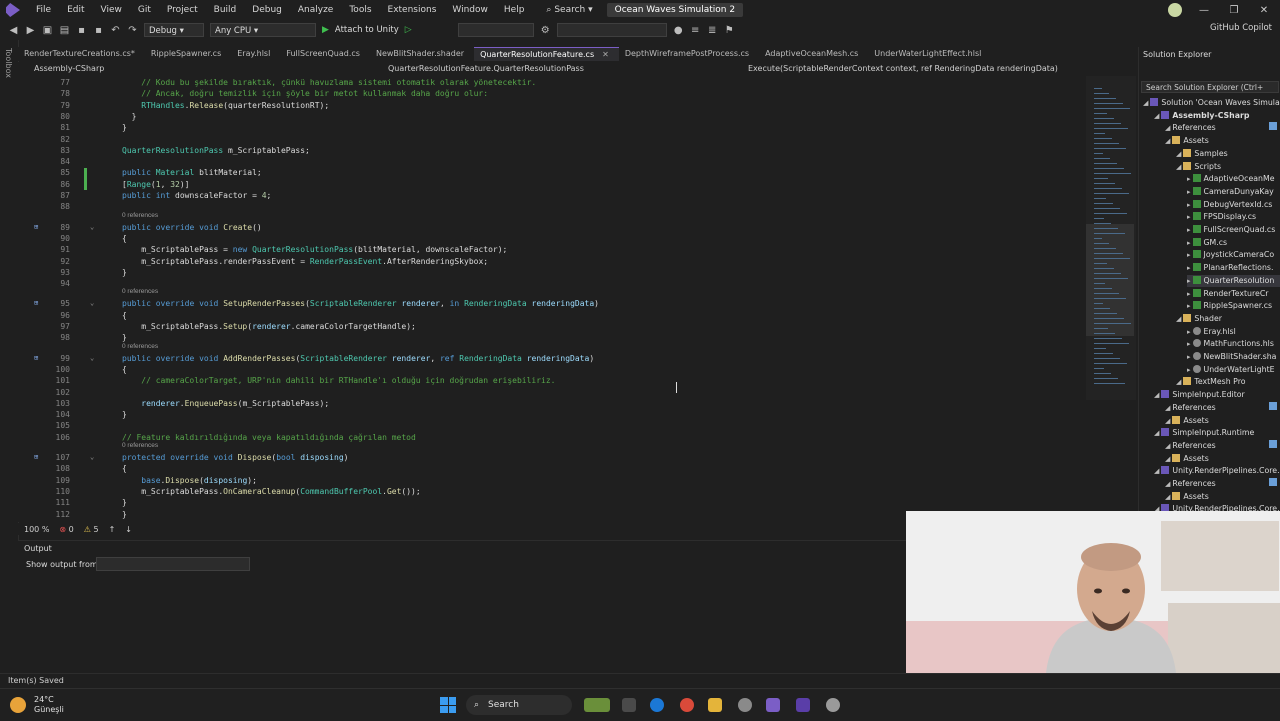 The width and height of the screenshot is (1280, 721). What do you see at coordinates (8, 63) in the screenshot?
I see `toolbox-label: Toolbox` at bounding box center [8, 63].